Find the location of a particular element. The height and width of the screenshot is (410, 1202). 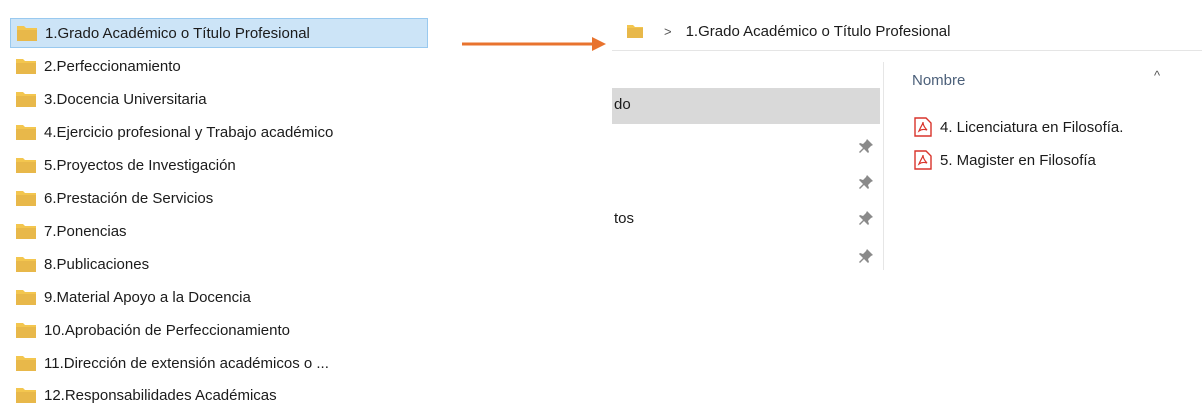

breadcrumb: 1.Grado Académico o Título Profesional is located at coordinates (818, 31).